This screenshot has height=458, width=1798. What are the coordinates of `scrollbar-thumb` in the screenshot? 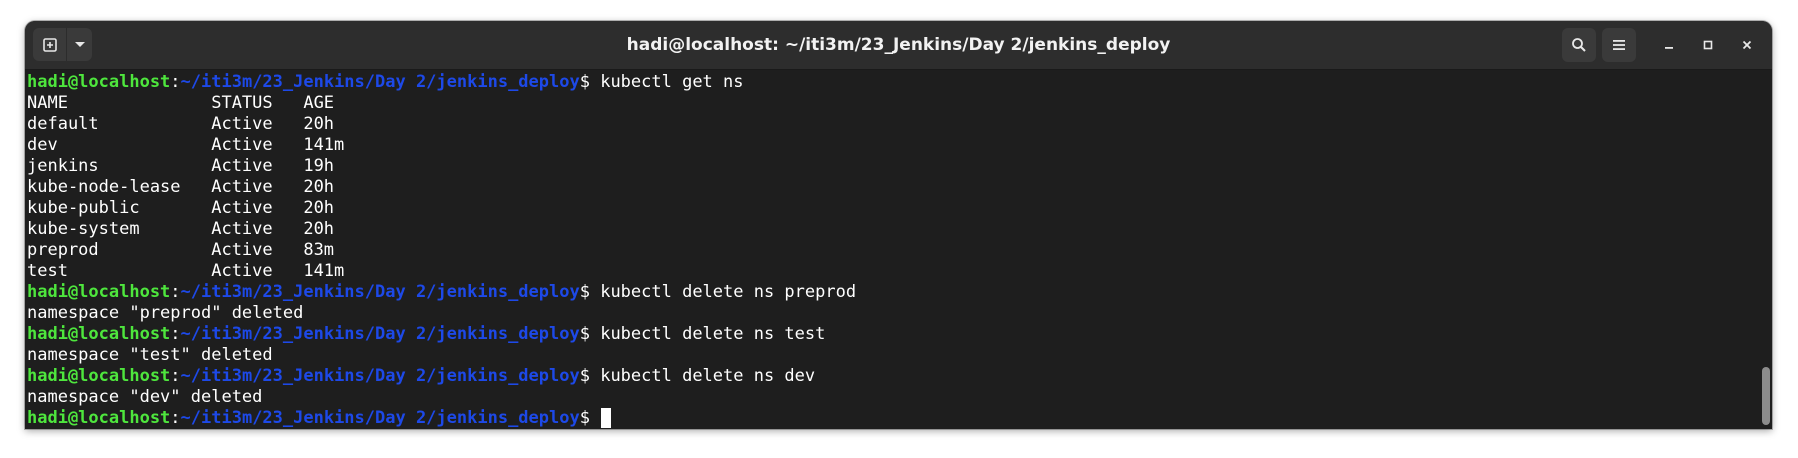 It's located at (1766, 396).